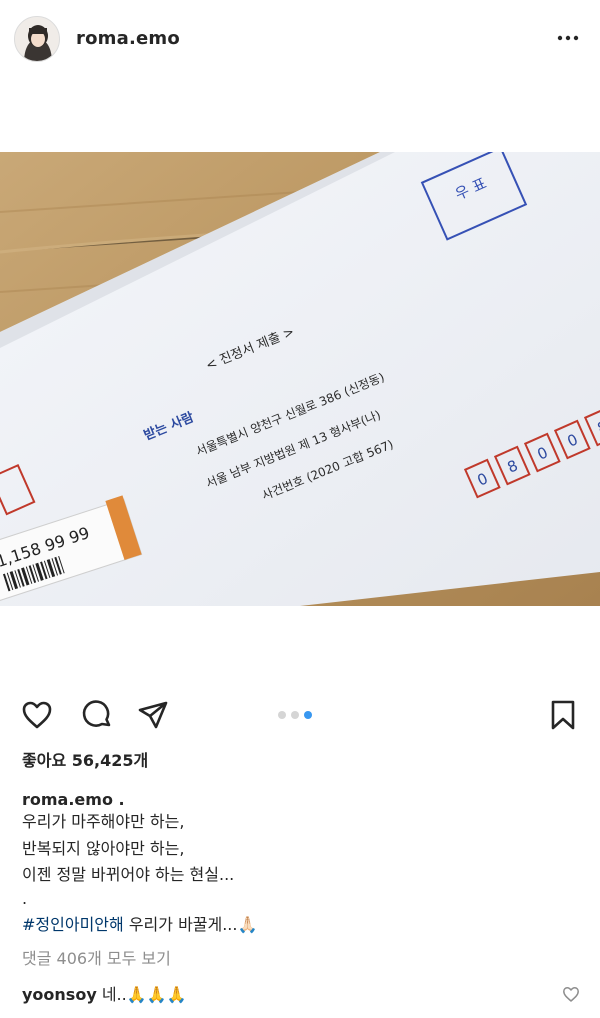 This screenshot has height=1018, width=600. I want to click on caption-line: 우리가 마주해야만 하는,, so click(103, 821).